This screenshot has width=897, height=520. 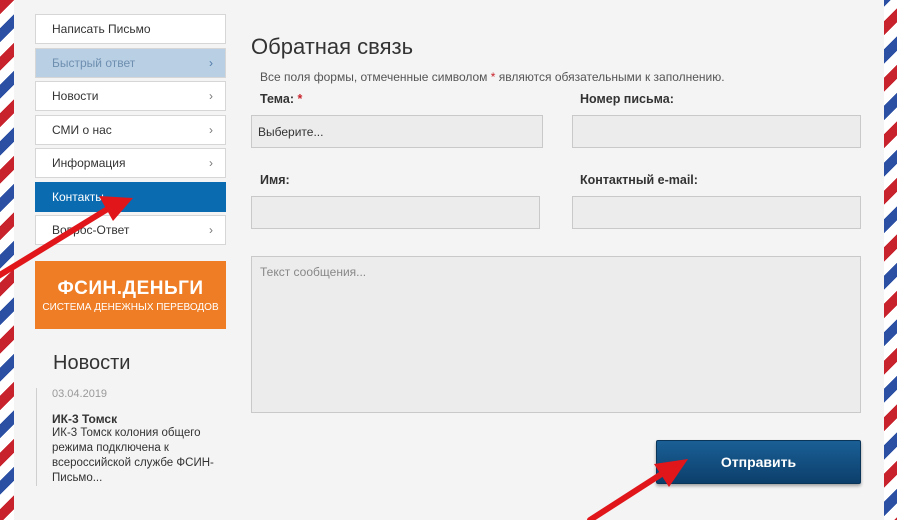 What do you see at coordinates (627, 99) in the screenshot?
I see `letter-number-label: Номер письма:` at bounding box center [627, 99].